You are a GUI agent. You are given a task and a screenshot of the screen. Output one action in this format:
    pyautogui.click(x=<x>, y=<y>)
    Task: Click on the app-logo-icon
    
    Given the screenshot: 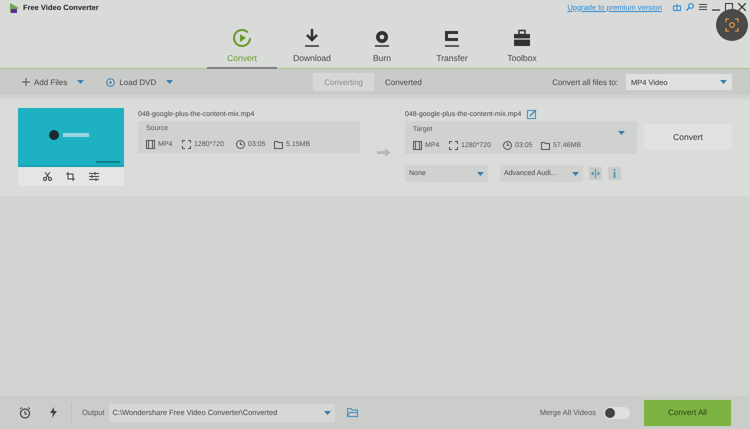 What is the action you would take?
    pyautogui.click(x=14, y=7)
    